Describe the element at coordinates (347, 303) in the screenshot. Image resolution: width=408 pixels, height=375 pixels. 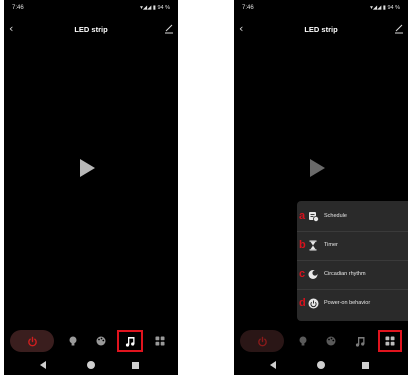
I see `menu-item-label: Power-on behavior` at that location.